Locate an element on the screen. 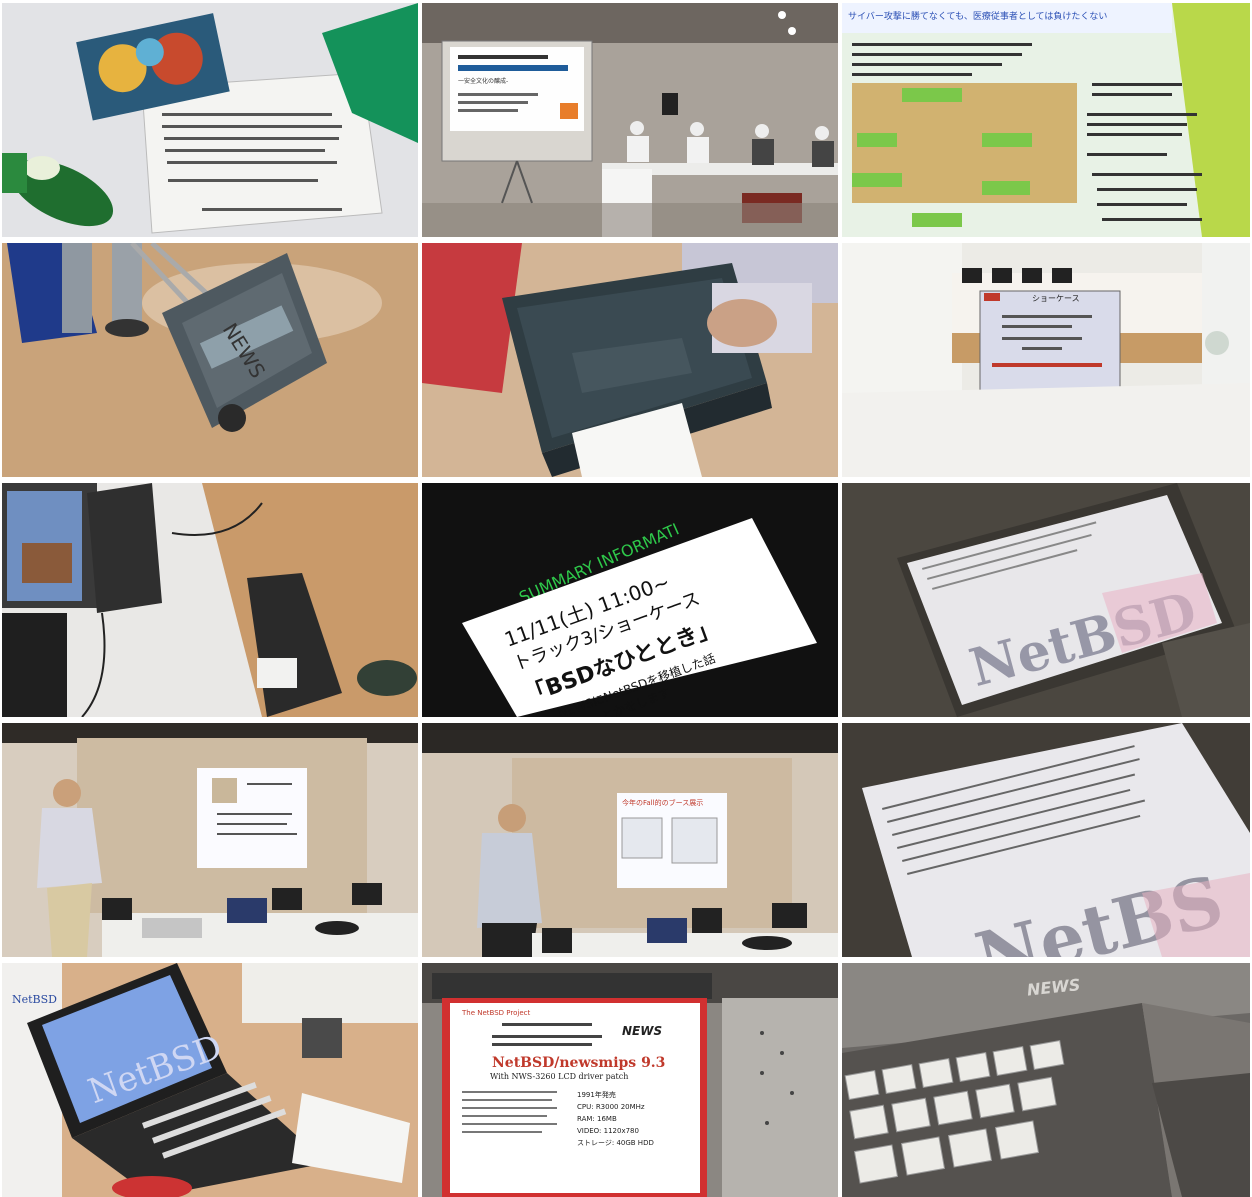 The height and width of the screenshot is (1197, 1252). flyer-scene is located at coordinates (210, 120).